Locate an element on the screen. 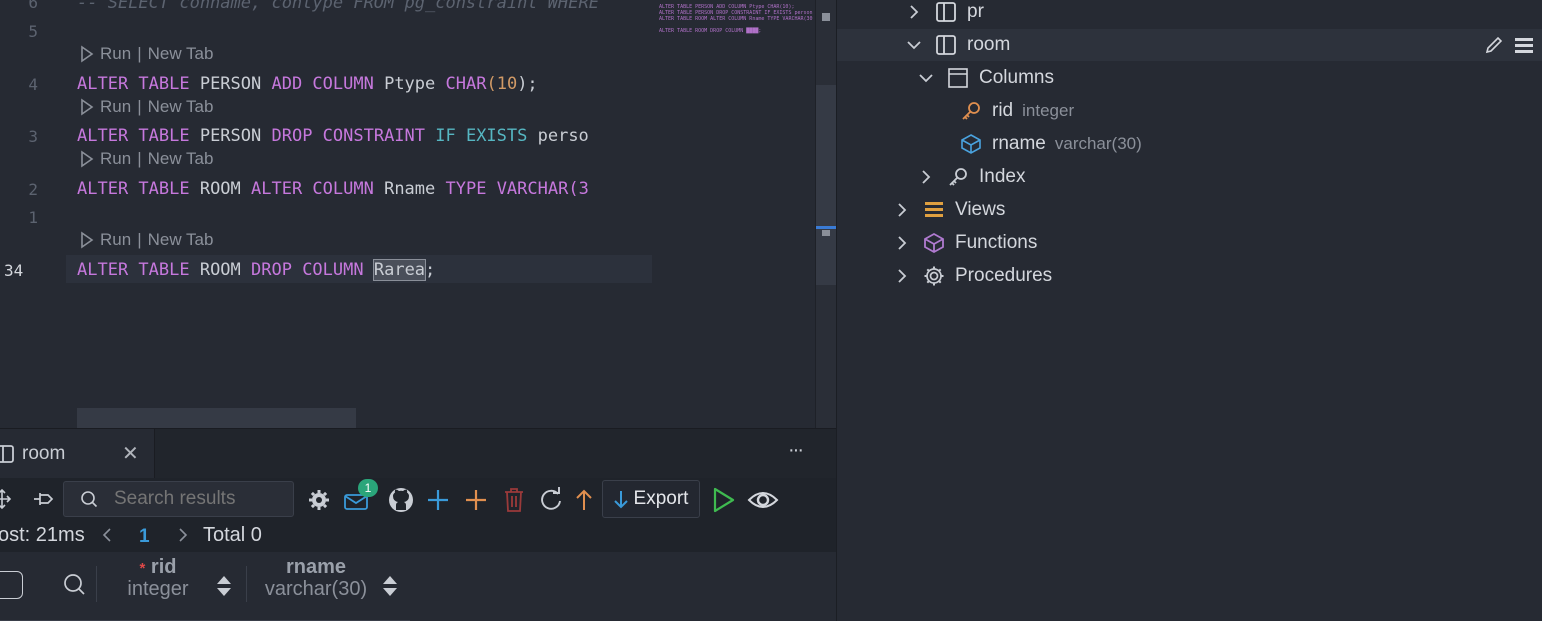 This screenshot has width=1542, height=621. tree-item-views: Views is located at coordinates (949, 210).